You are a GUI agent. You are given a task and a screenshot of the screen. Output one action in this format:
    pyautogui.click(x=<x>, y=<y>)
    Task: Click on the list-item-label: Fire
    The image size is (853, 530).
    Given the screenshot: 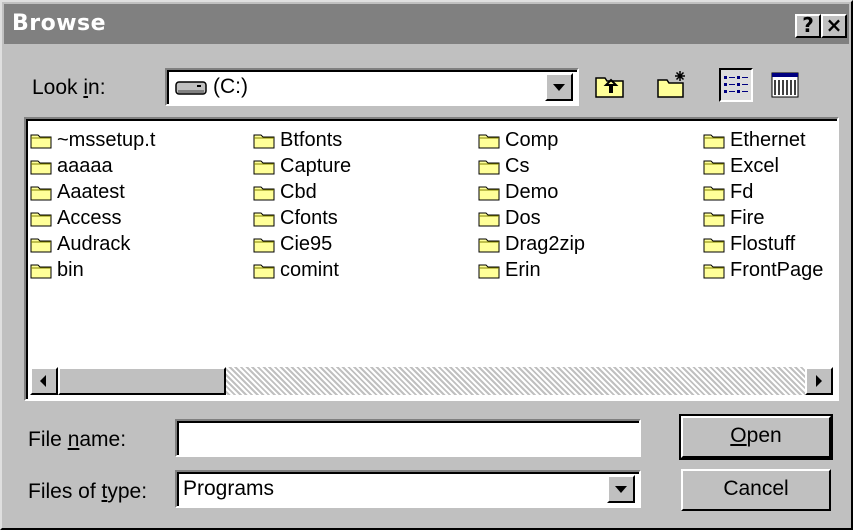 What is the action you would take?
    pyautogui.click(x=747, y=218)
    